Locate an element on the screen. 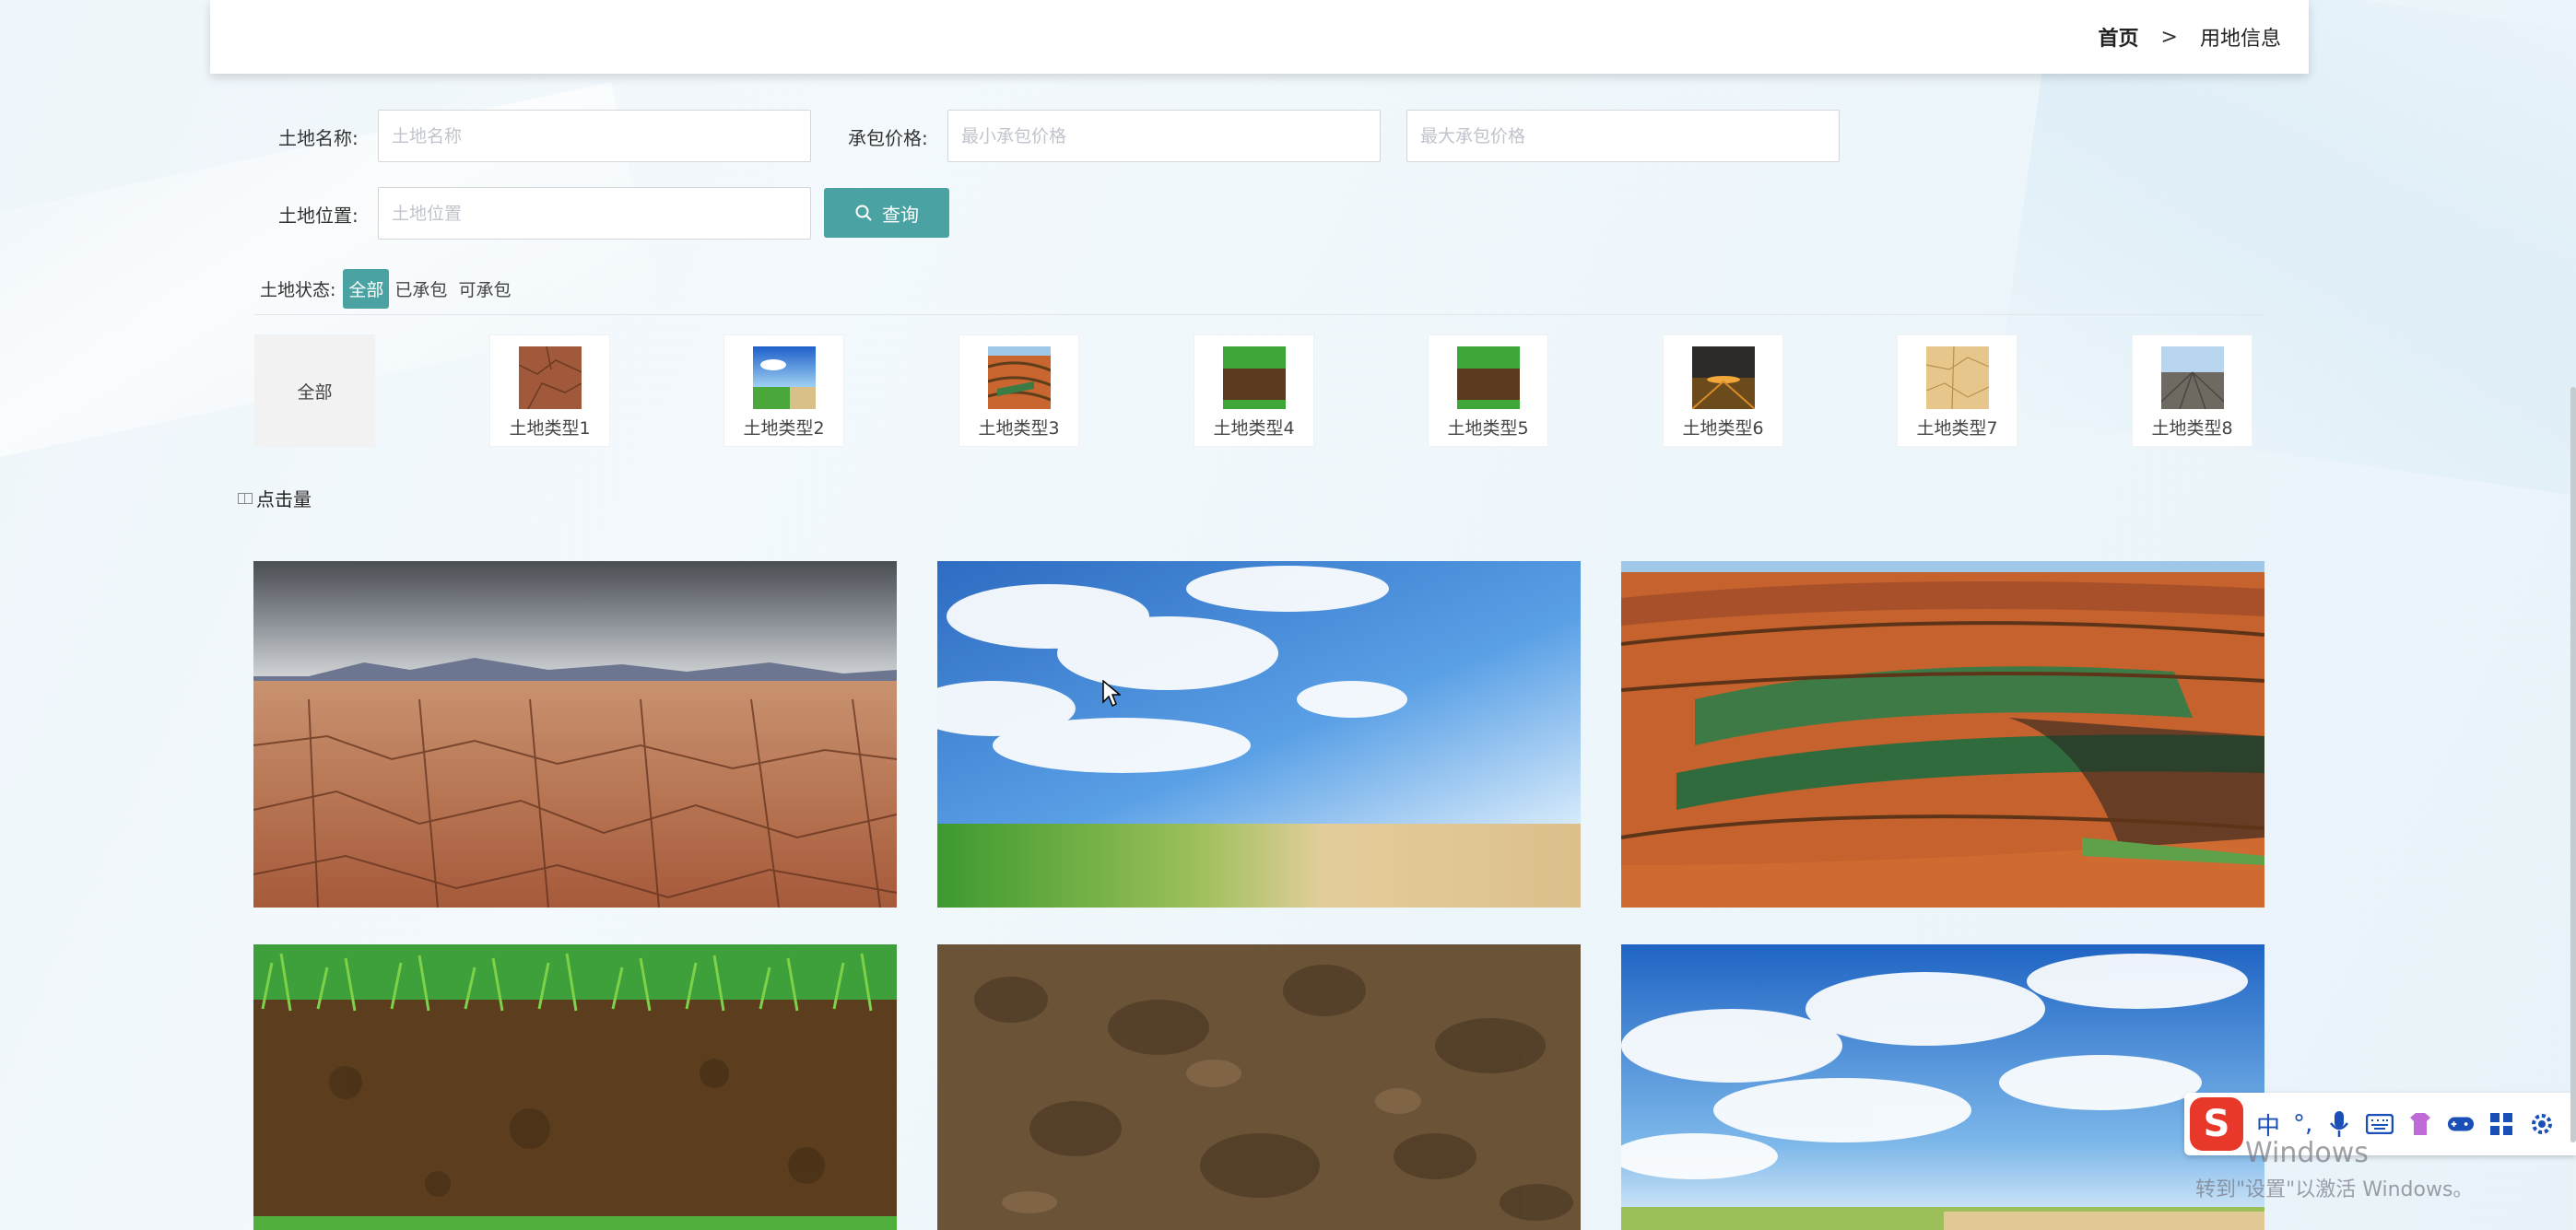 This screenshot has height=1230, width=2576. type-card: 土地类型4 is located at coordinates (1254, 391).